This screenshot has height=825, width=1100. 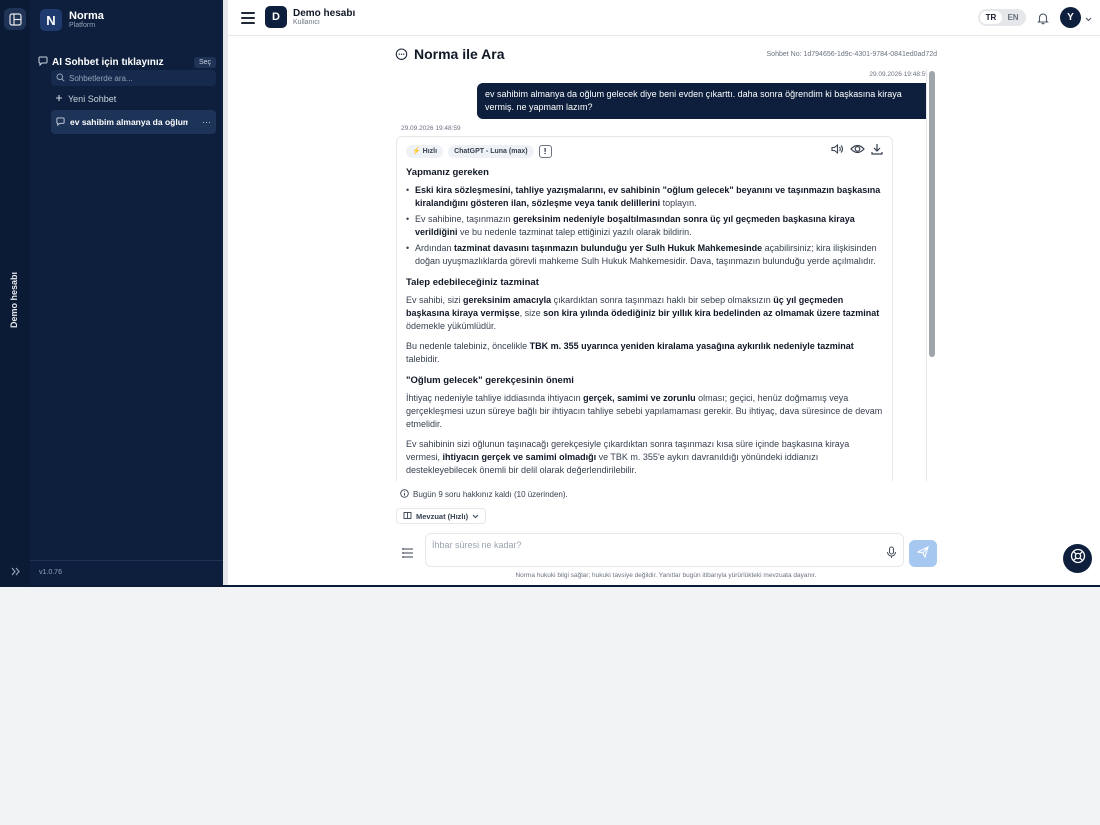 I want to click on info-icon, so click(x=404, y=494).